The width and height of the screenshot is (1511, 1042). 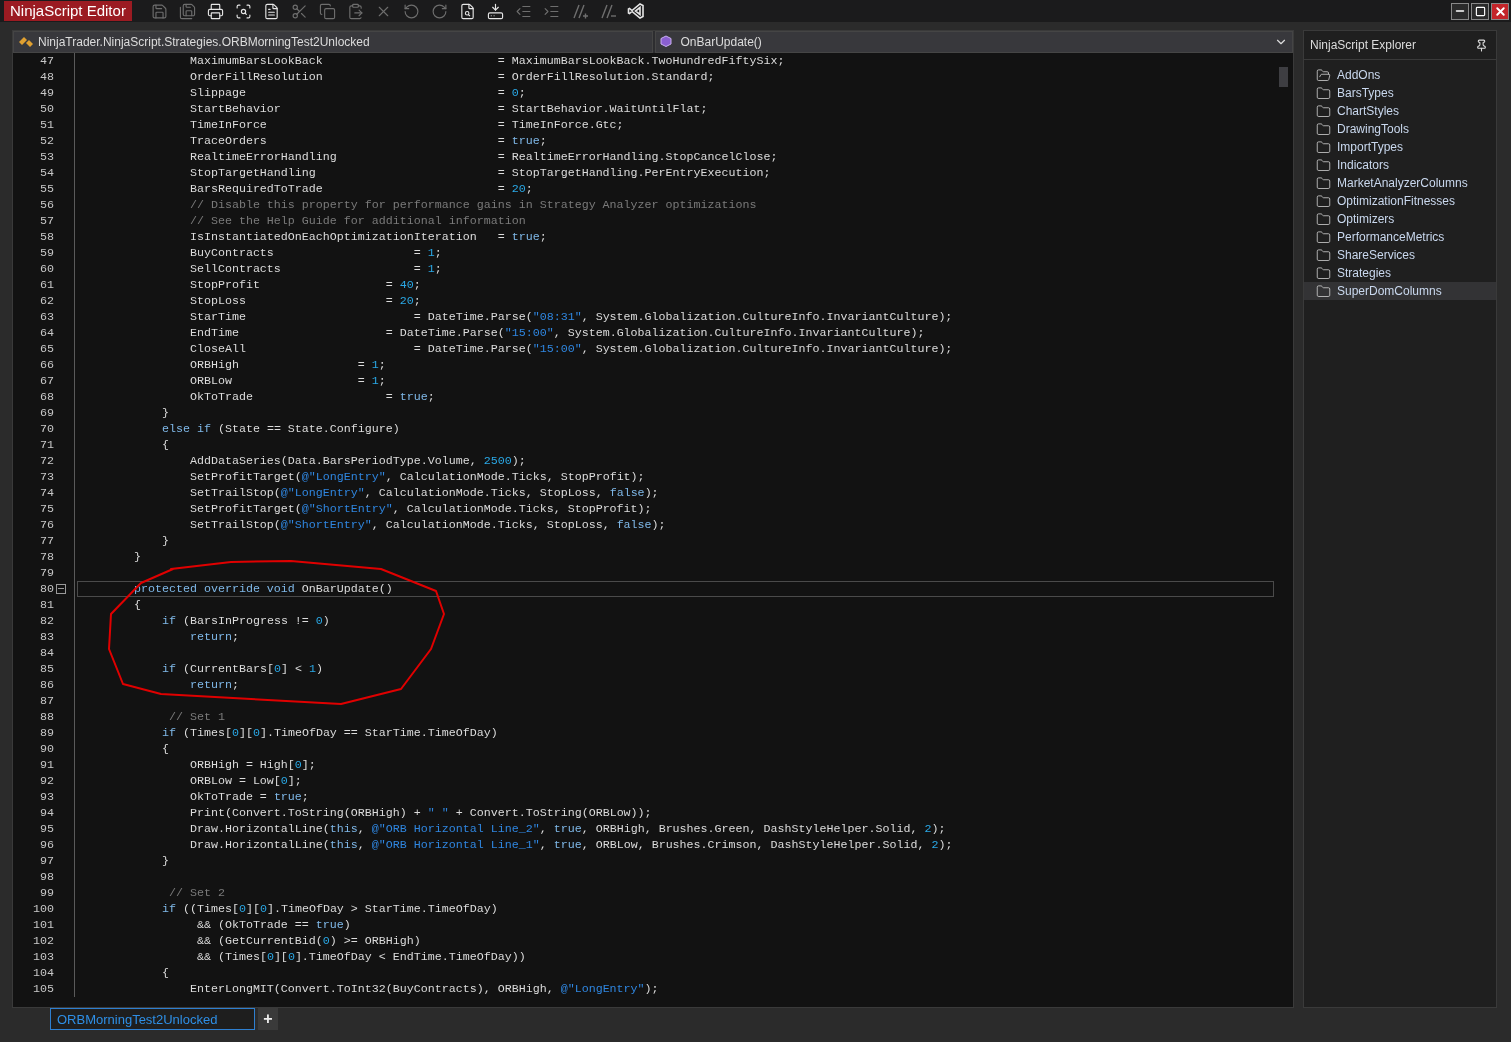 What do you see at coordinates (47, 685) in the screenshot?
I see `line-number: 86` at bounding box center [47, 685].